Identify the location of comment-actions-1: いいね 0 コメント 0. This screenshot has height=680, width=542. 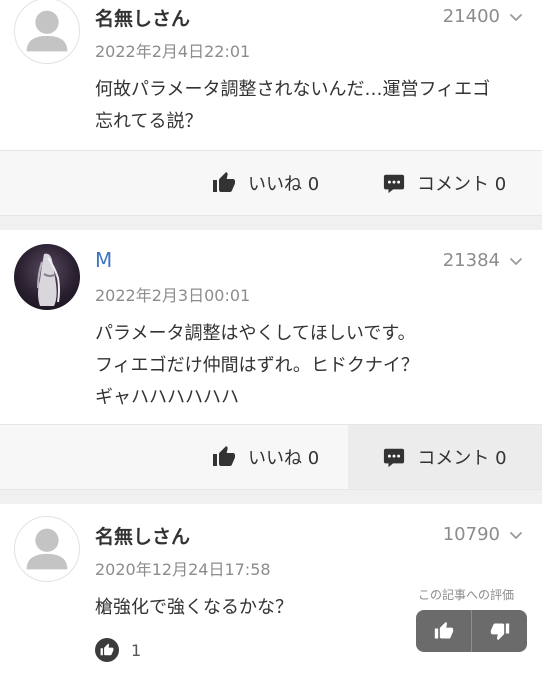
(271, 183).